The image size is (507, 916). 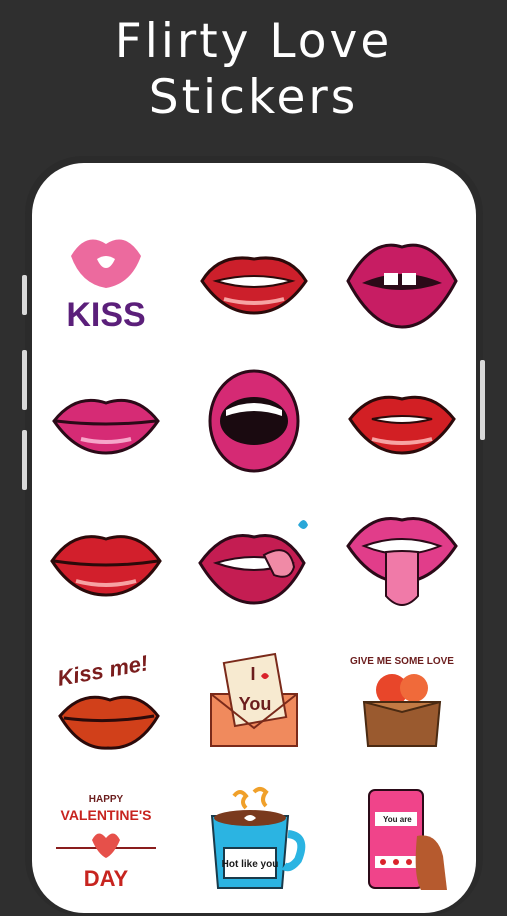 What do you see at coordinates (102, 670) in the screenshot?
I see `kiss-me-text: Kiss me!` at bounding box center [102, 670].